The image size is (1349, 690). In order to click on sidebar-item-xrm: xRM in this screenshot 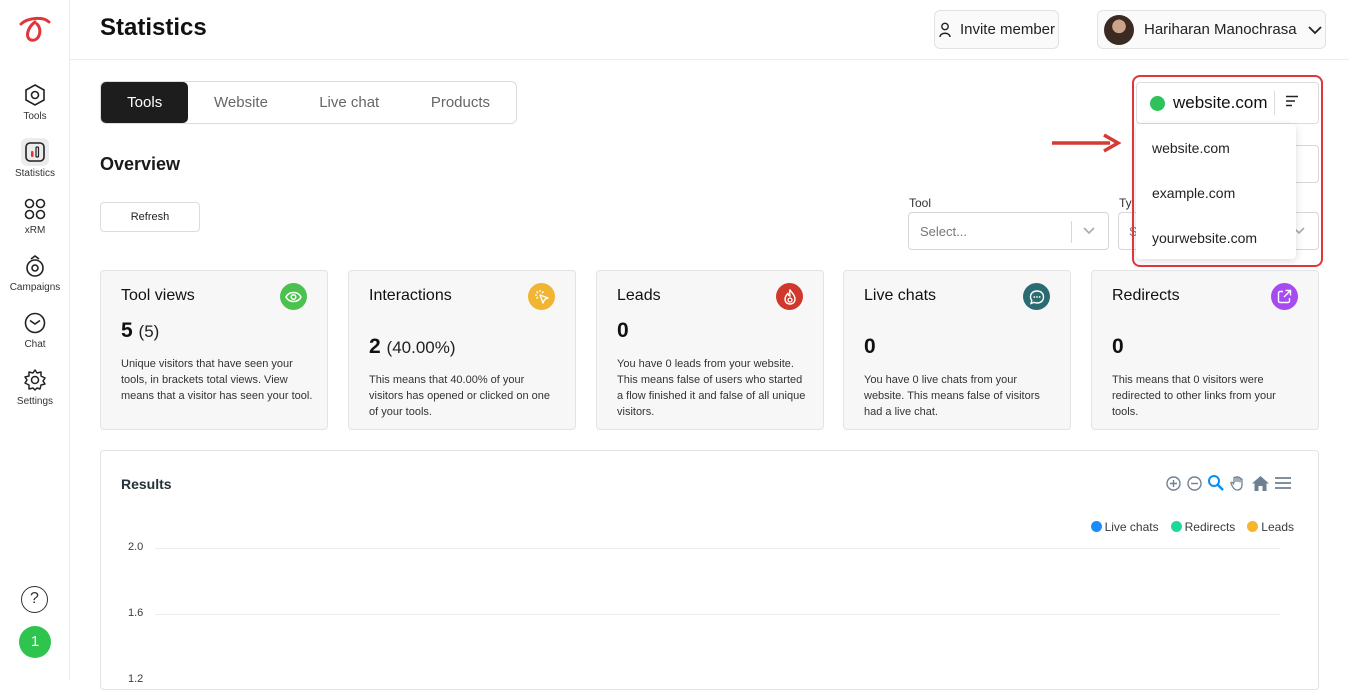, I will do `click(35, 215)`.